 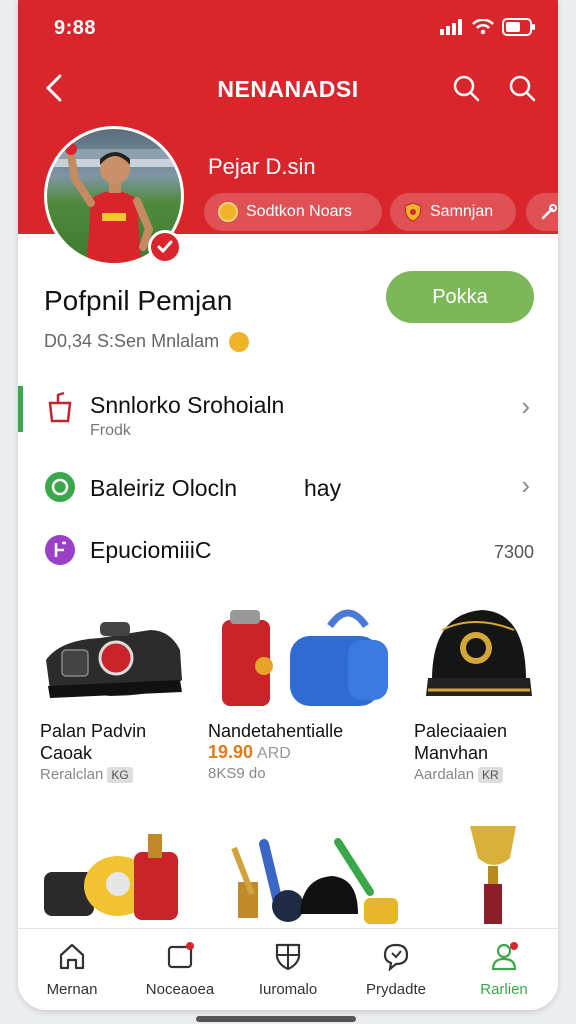 I want to click on chat-heart-icon, so click(x=396, y=957).